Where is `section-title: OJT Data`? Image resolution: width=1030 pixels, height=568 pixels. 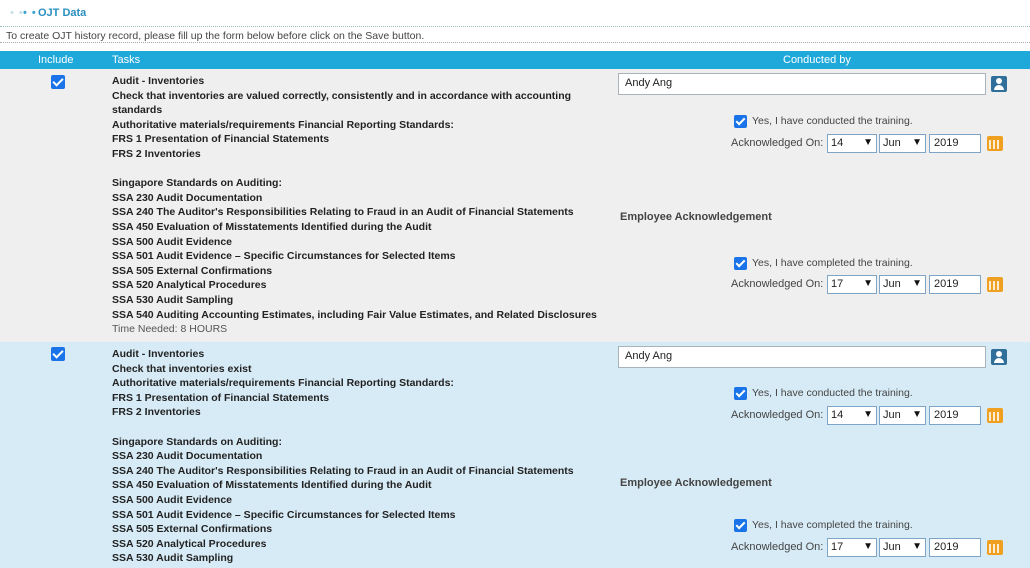 section-title: OJT Data is located at coordinates (62, 13).